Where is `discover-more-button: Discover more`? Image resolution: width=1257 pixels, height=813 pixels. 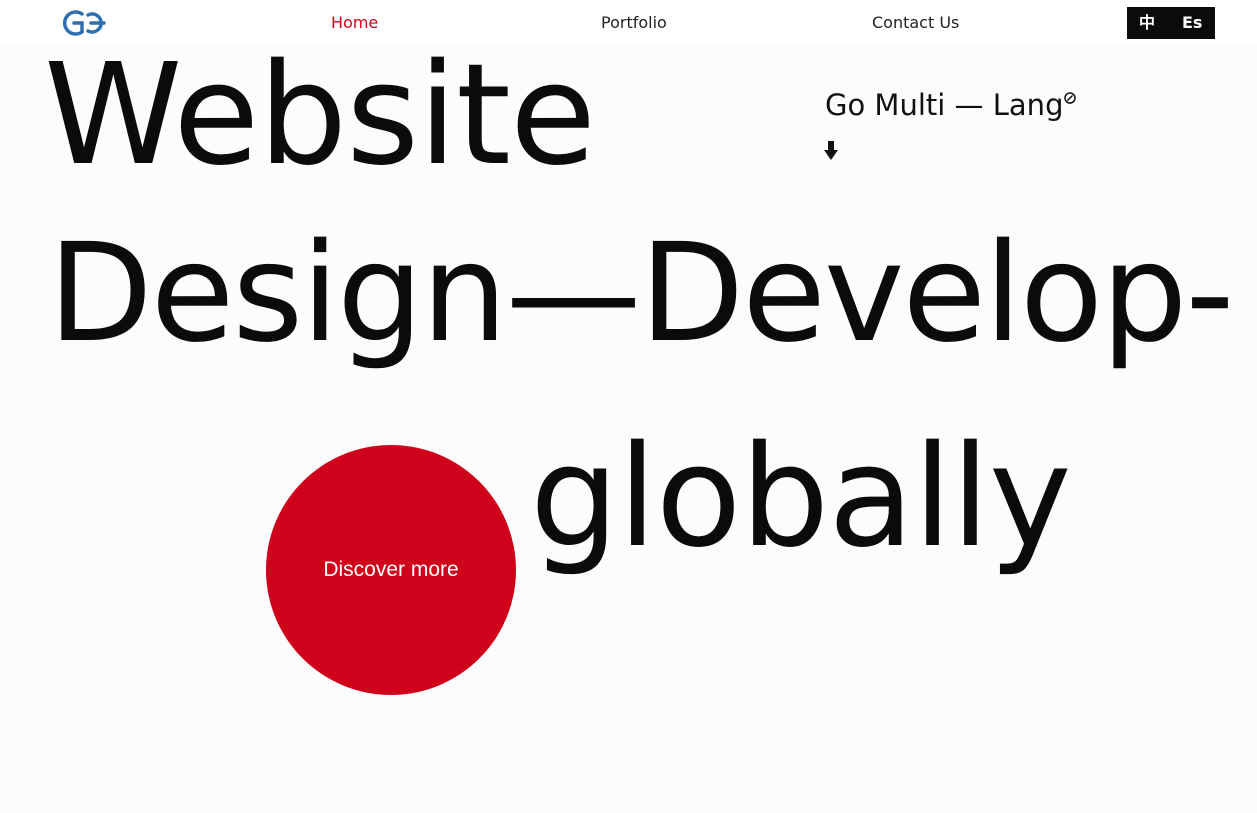 discover-more-button: Discover more is located at coordinates (391, 570).